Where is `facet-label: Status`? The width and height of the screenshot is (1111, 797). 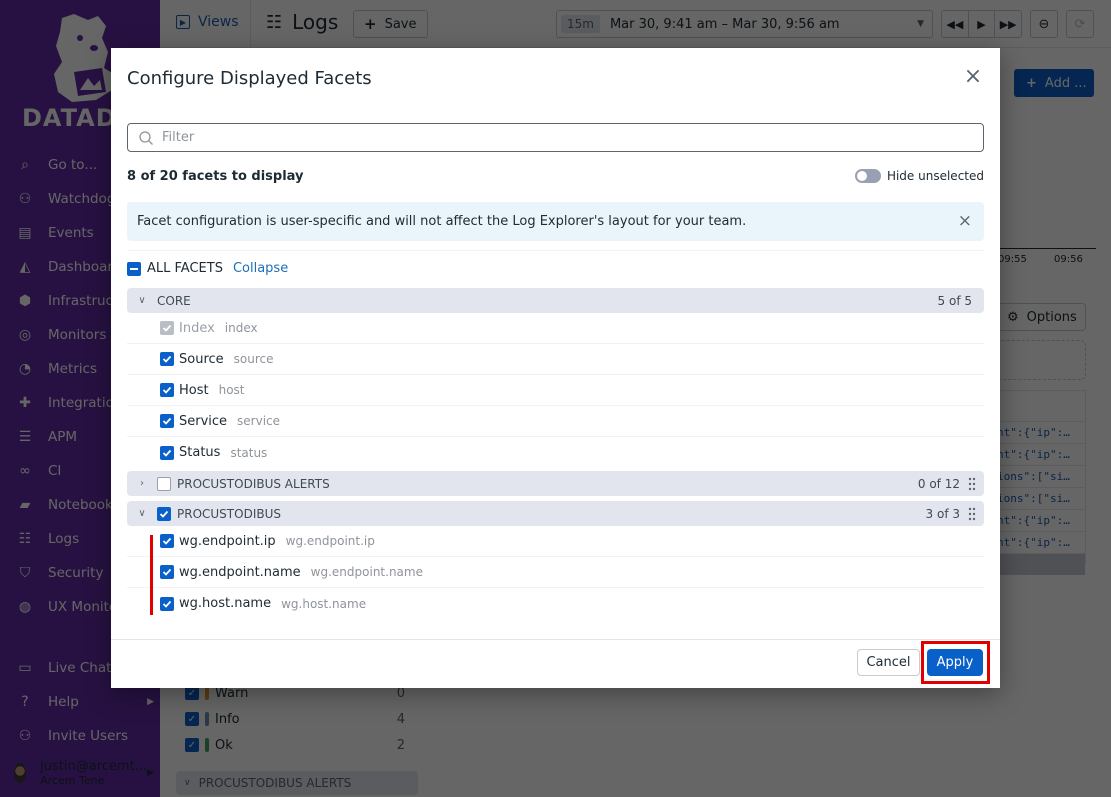 facet-label: Status is located at coordinates (200, 452).